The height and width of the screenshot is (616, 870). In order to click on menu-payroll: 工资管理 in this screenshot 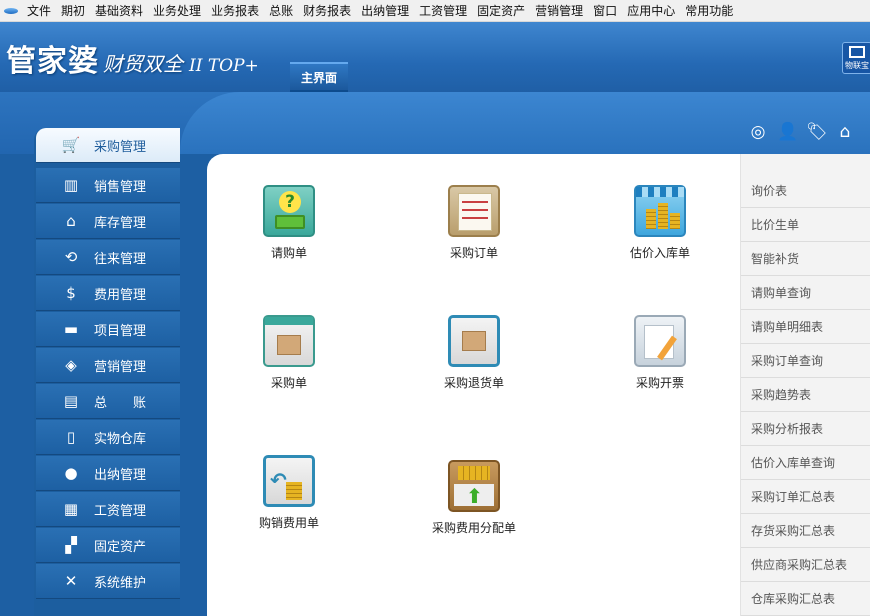, I will do `click(443, 11)`.